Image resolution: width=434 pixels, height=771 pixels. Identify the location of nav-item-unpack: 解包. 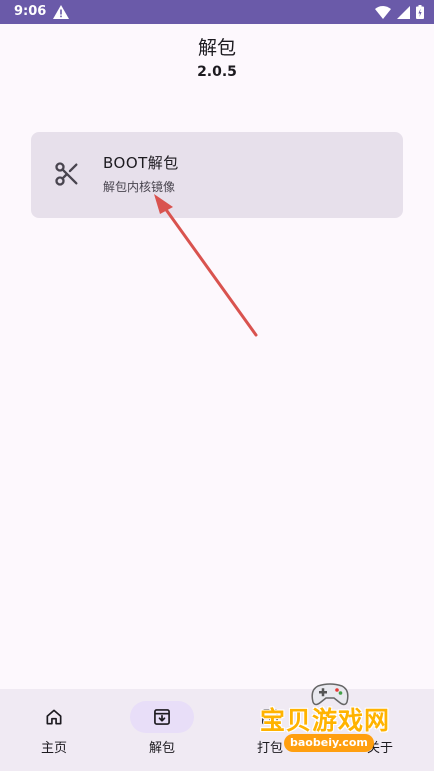
(162, 730).